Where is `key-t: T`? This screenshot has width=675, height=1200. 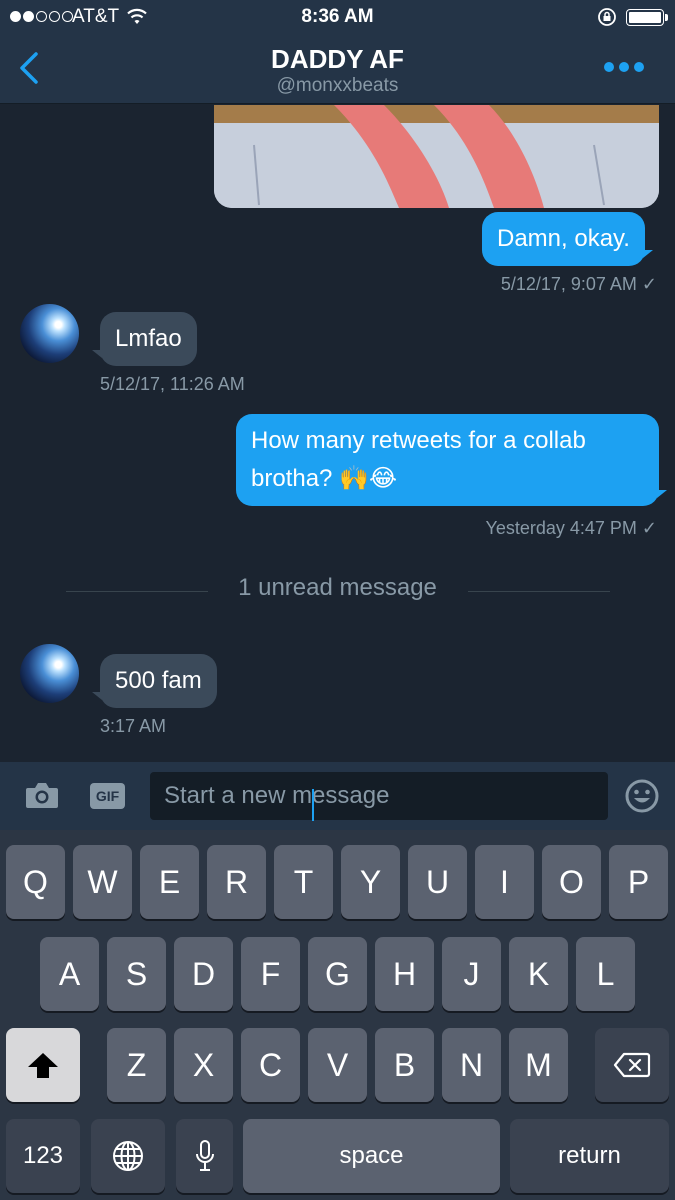 key-t: T is located at coordinates (303, 882).